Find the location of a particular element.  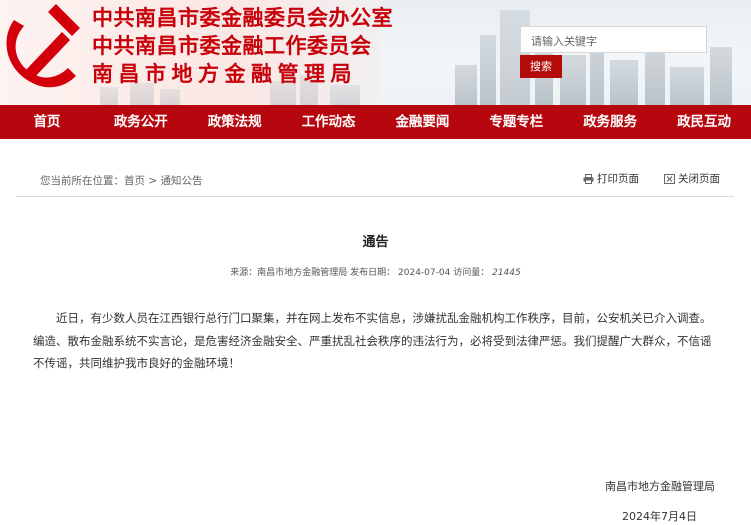

close-page-label: 关闭页面 is located at coordinates (699, 179).